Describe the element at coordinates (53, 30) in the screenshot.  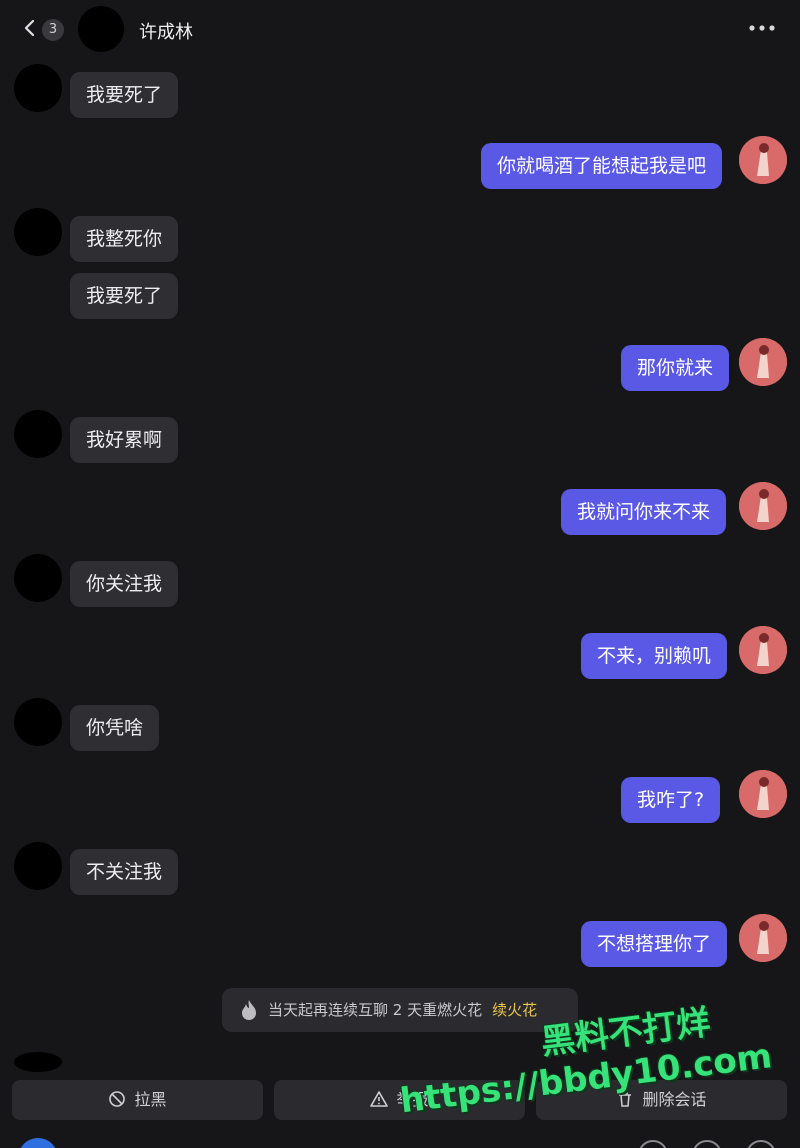
I see `unread-count-badge: 3` at that location.